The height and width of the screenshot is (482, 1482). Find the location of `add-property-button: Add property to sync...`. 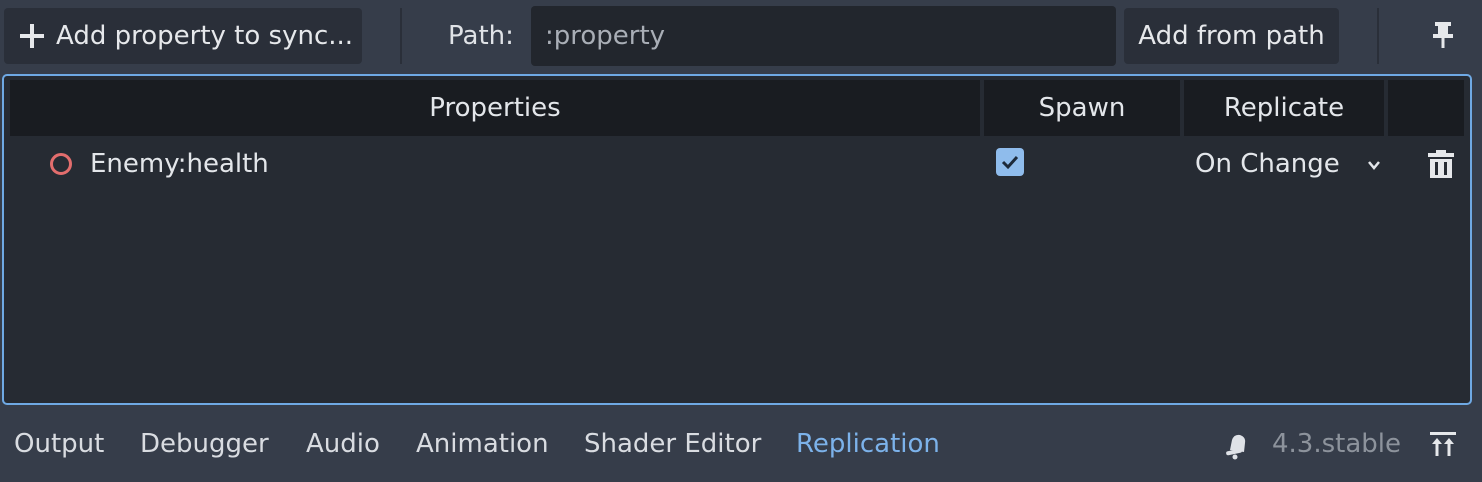

add-property-button: Add property to sync... is located at coordinates (183, 36).